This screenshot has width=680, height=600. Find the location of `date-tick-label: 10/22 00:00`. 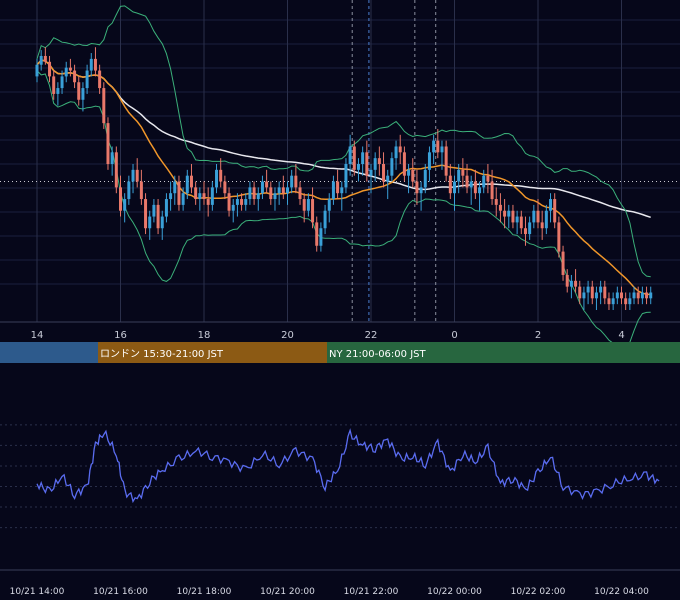

date-tick-label: 10/22 00:00 is located at coordinates (454, 592).